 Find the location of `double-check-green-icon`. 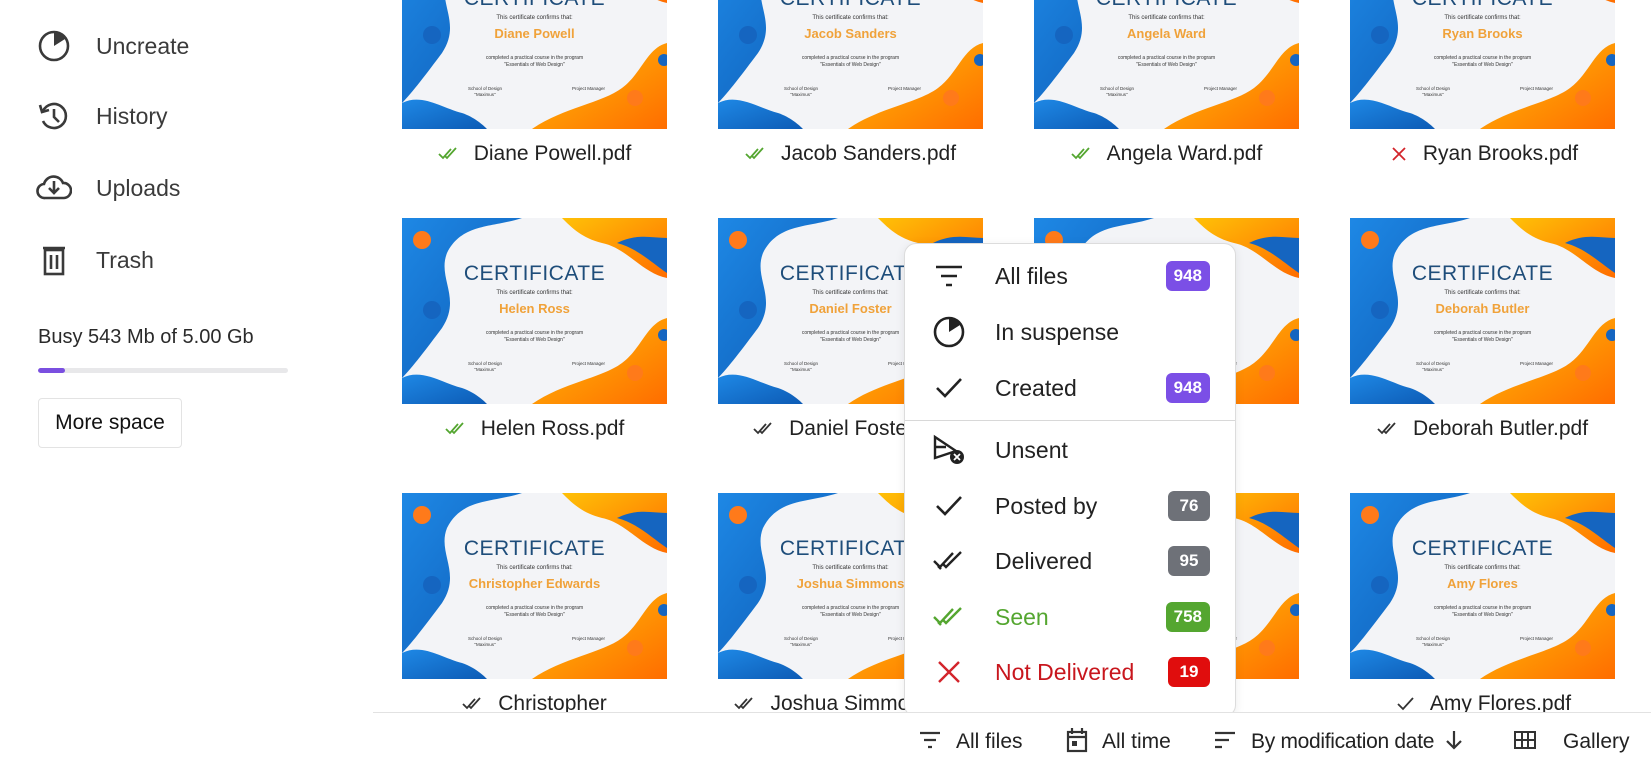

double-check-green-icon is located at coordinates (949, 617).